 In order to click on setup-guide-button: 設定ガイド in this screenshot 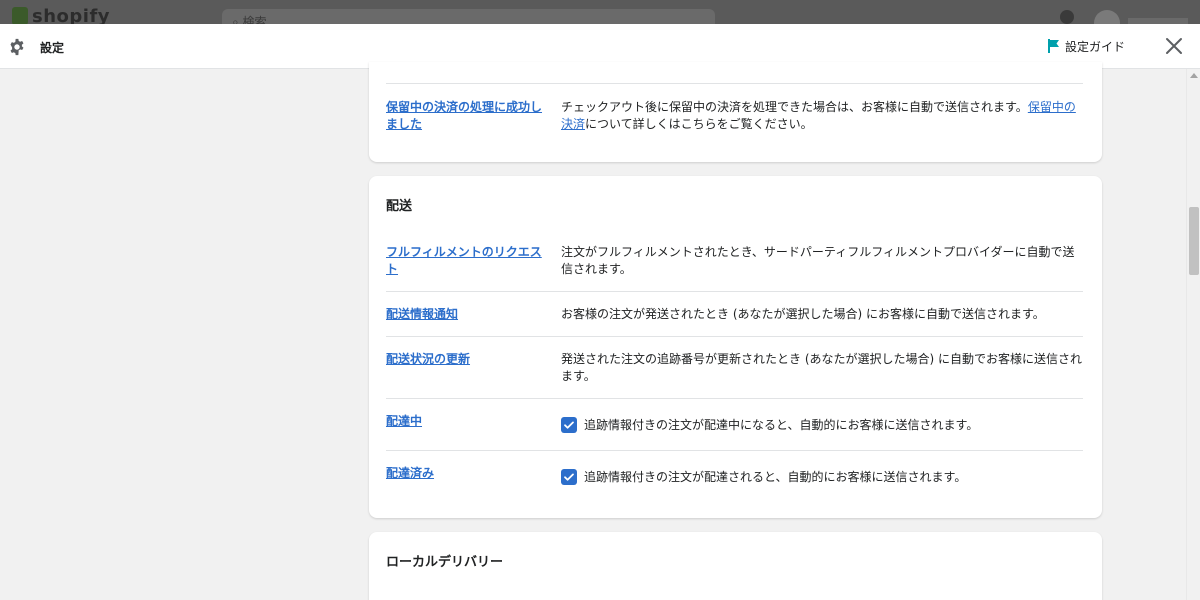, I will do `click(1086, 46)`.